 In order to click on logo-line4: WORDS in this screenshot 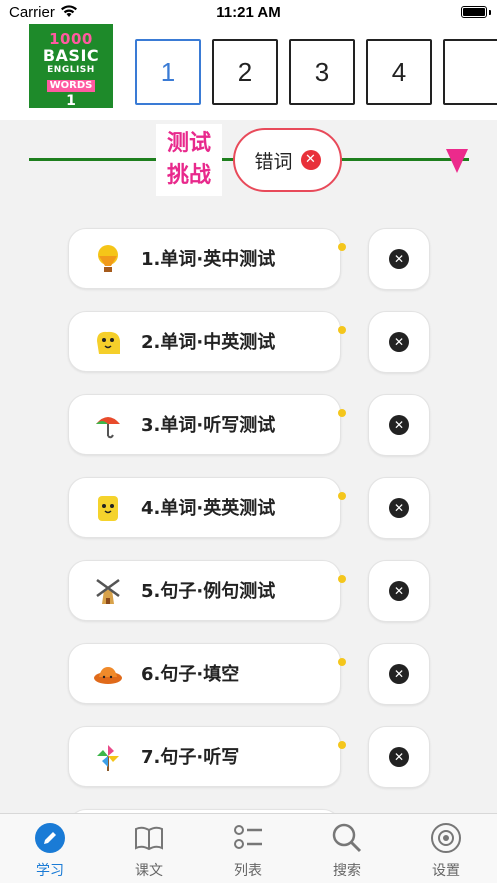, I will do `click(71, 86)`.